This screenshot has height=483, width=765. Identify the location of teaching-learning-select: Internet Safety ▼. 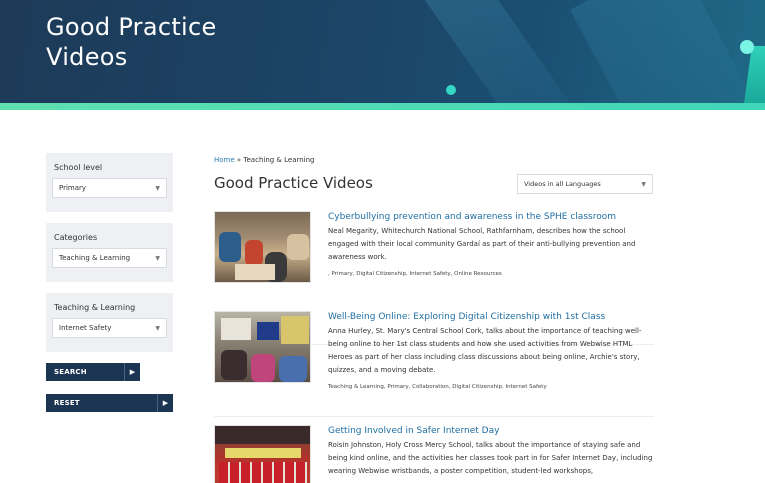
(109, 328).